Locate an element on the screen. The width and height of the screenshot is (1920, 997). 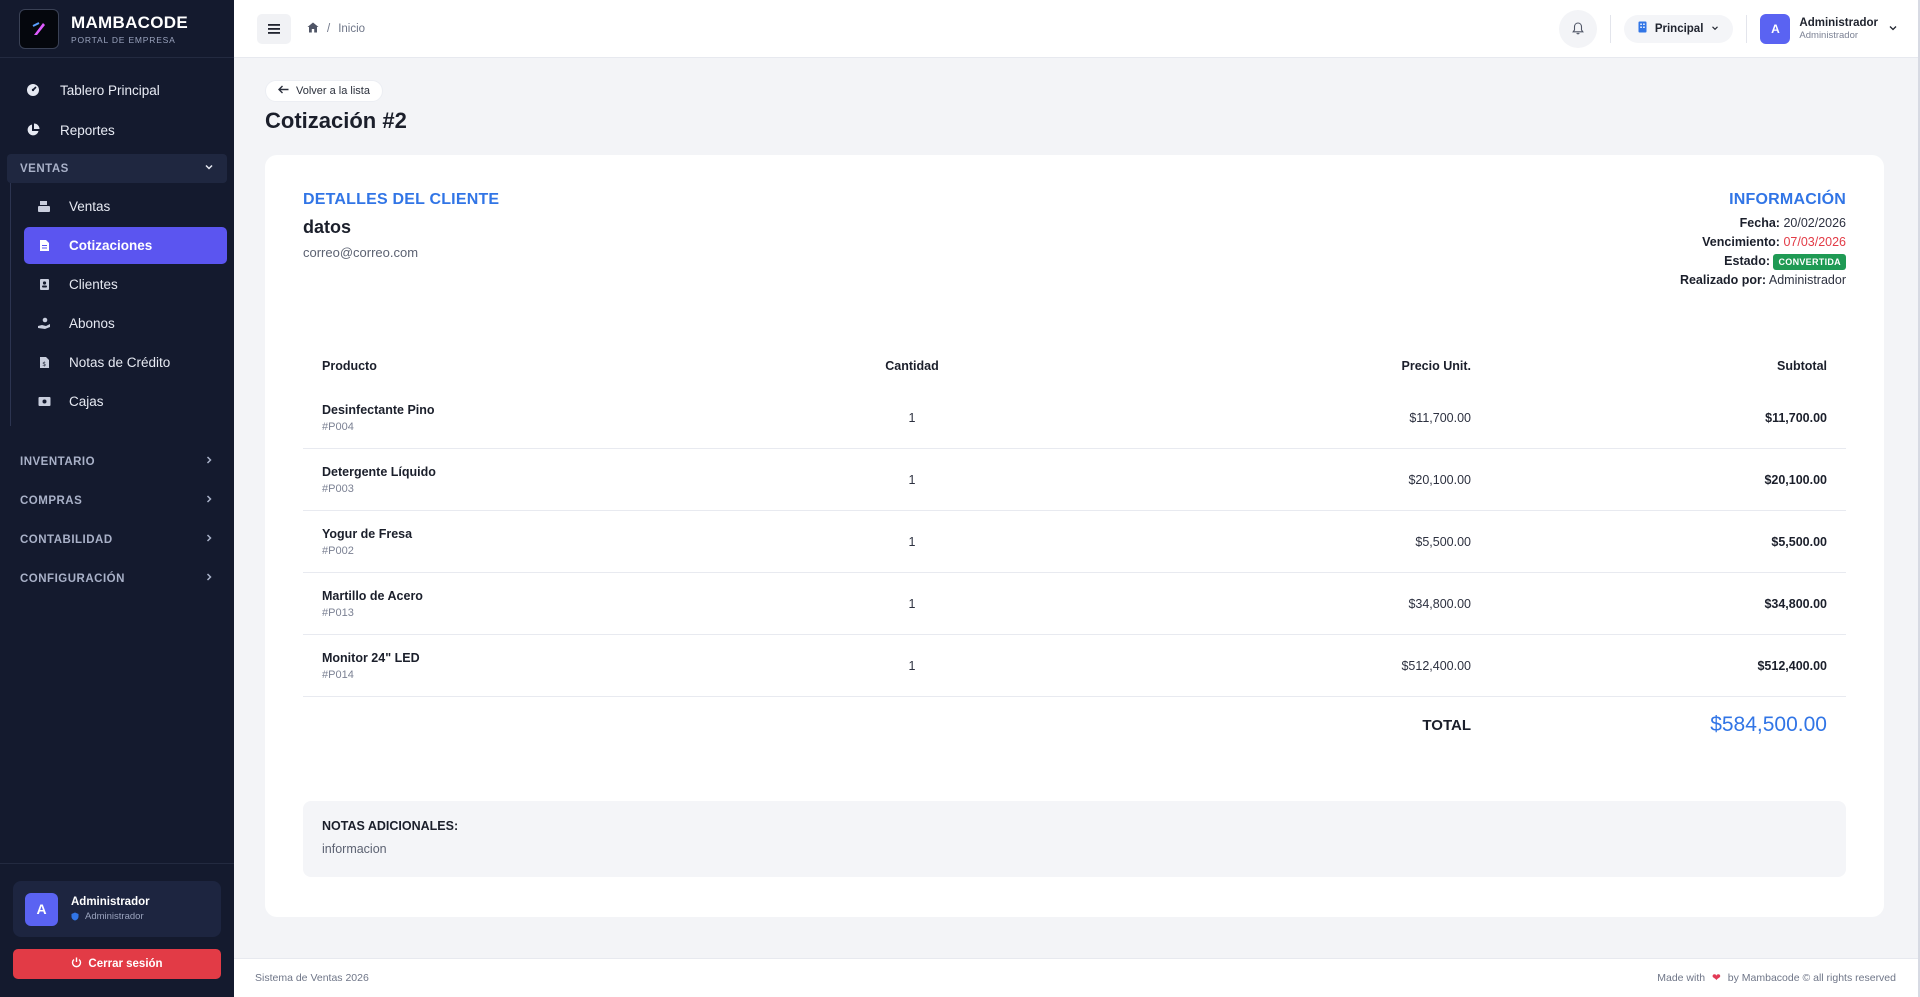
info-section-title: INFORMACIÓN is located at coordinates (1787, 199).